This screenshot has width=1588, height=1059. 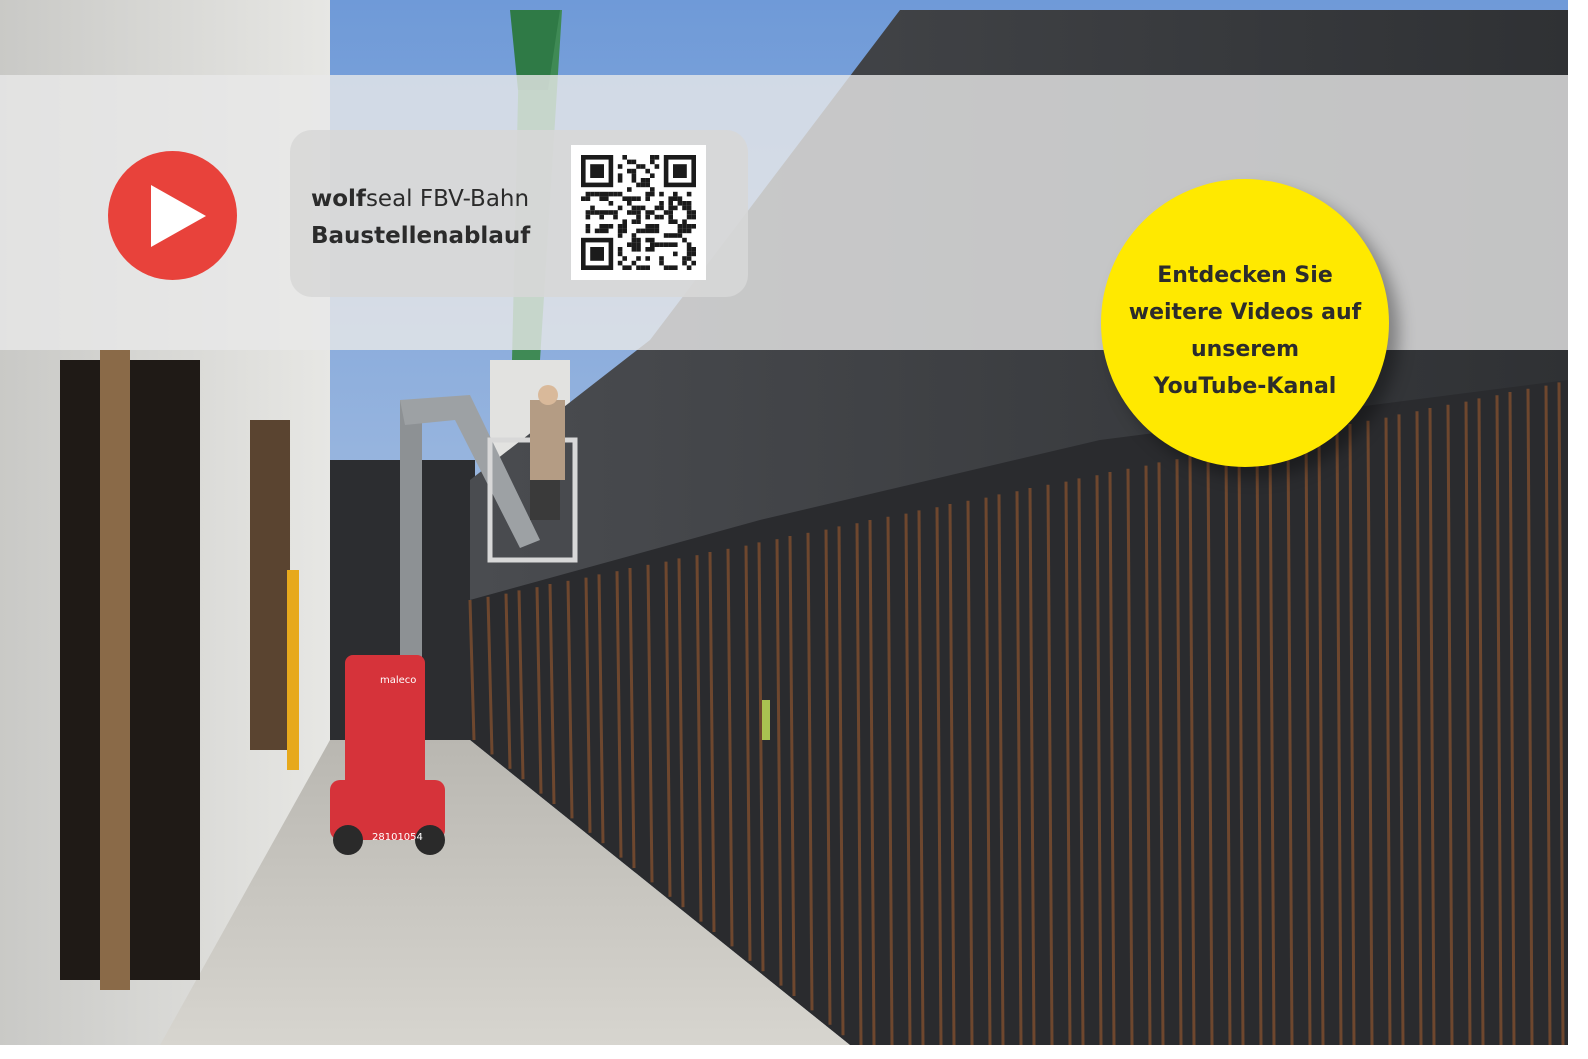 I want to click on qr-code-icon, so click(x=638, y=212).